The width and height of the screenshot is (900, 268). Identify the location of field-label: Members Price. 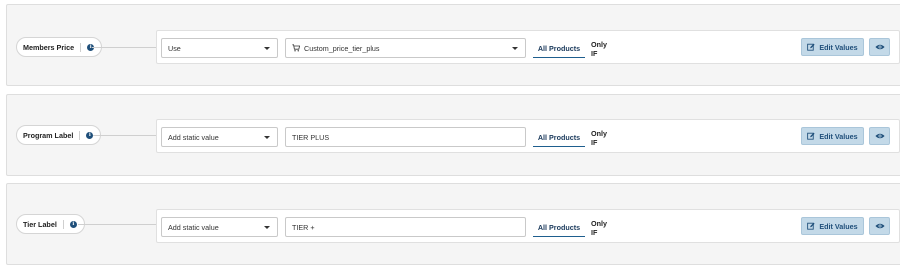
(49, 47).